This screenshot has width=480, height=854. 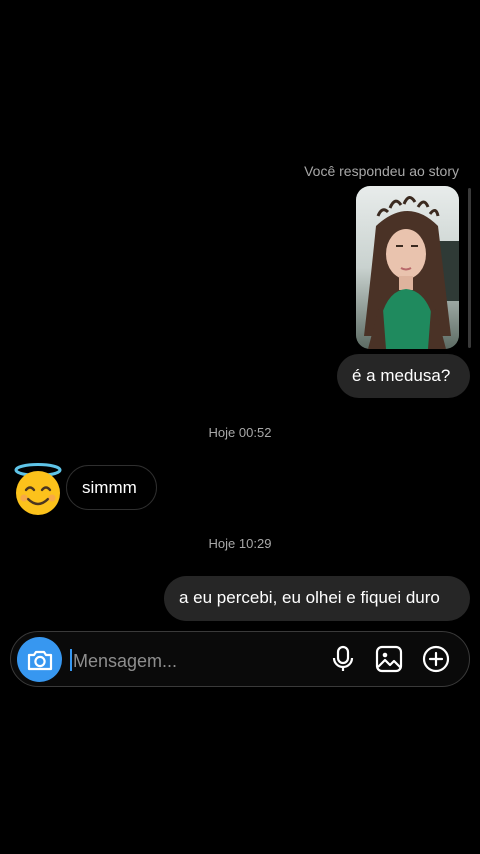 I want to click on camera-icon, so click(x=39, y=660).